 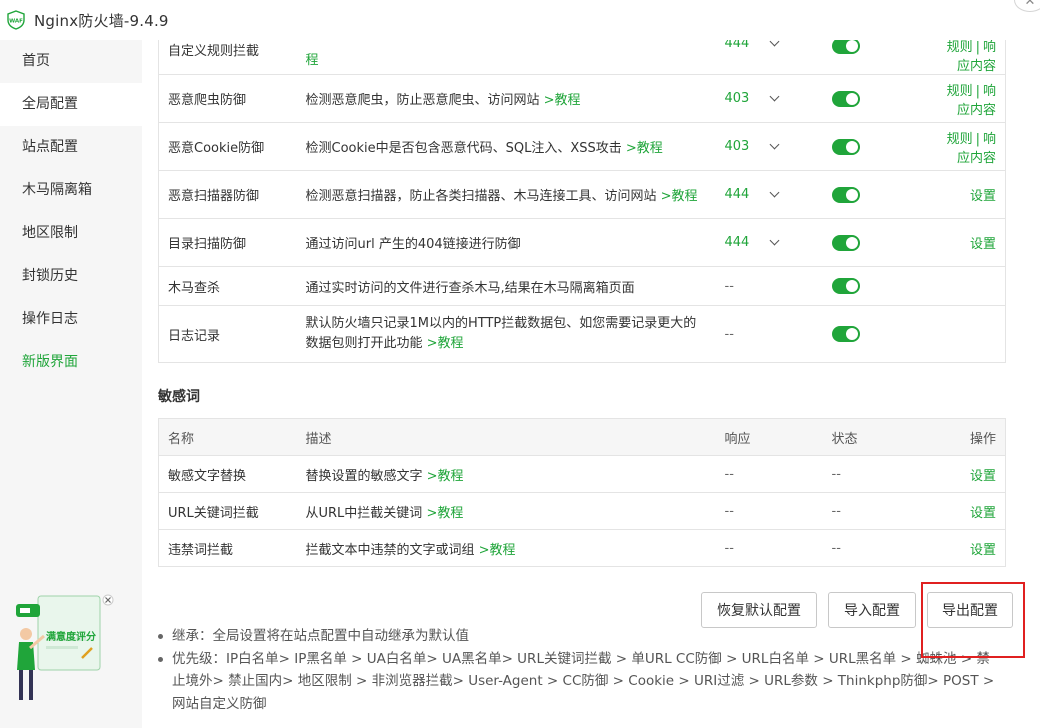 I want to click on col-header-state: 状态, so click(x=875, y=437).